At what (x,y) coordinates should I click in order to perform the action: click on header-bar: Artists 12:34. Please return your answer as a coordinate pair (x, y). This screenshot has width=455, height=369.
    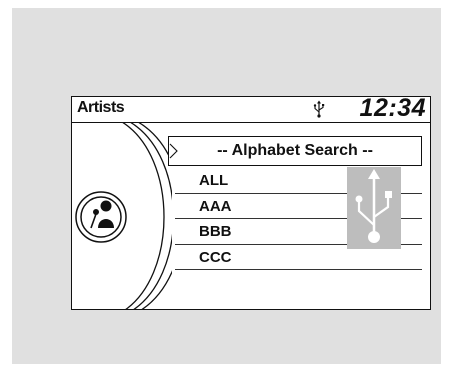
    Looking at the image, I should click on (251, 110).